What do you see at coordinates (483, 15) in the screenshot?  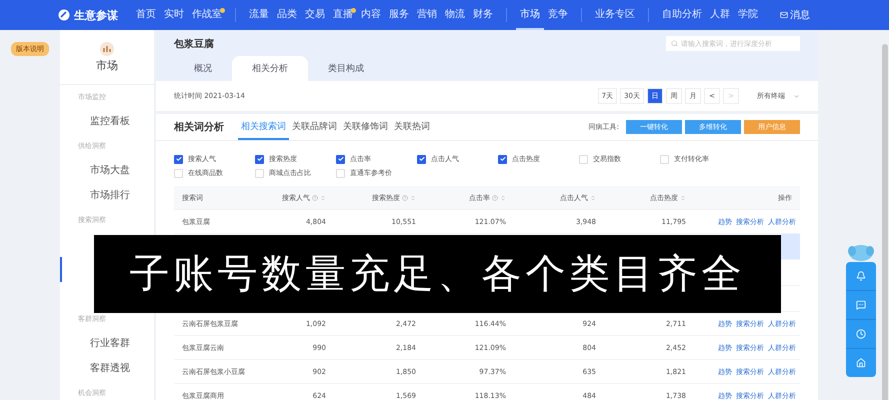 I see `nav-tab: 财务` at bounding box center [483, 15].